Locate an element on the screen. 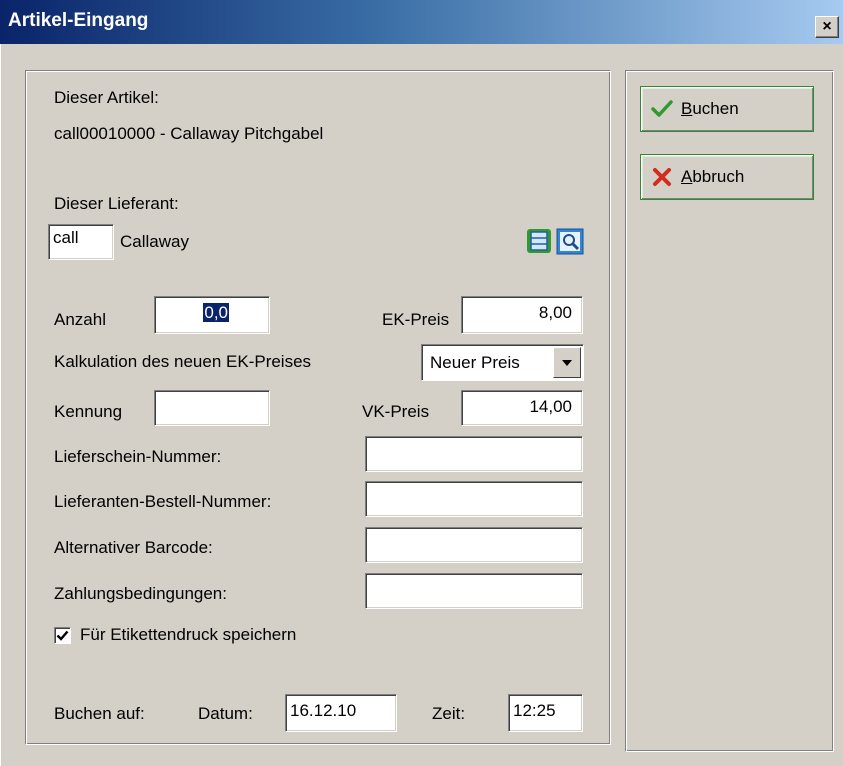  kalkulation-select: Neuer Preis is located at coordinates (502, 362).